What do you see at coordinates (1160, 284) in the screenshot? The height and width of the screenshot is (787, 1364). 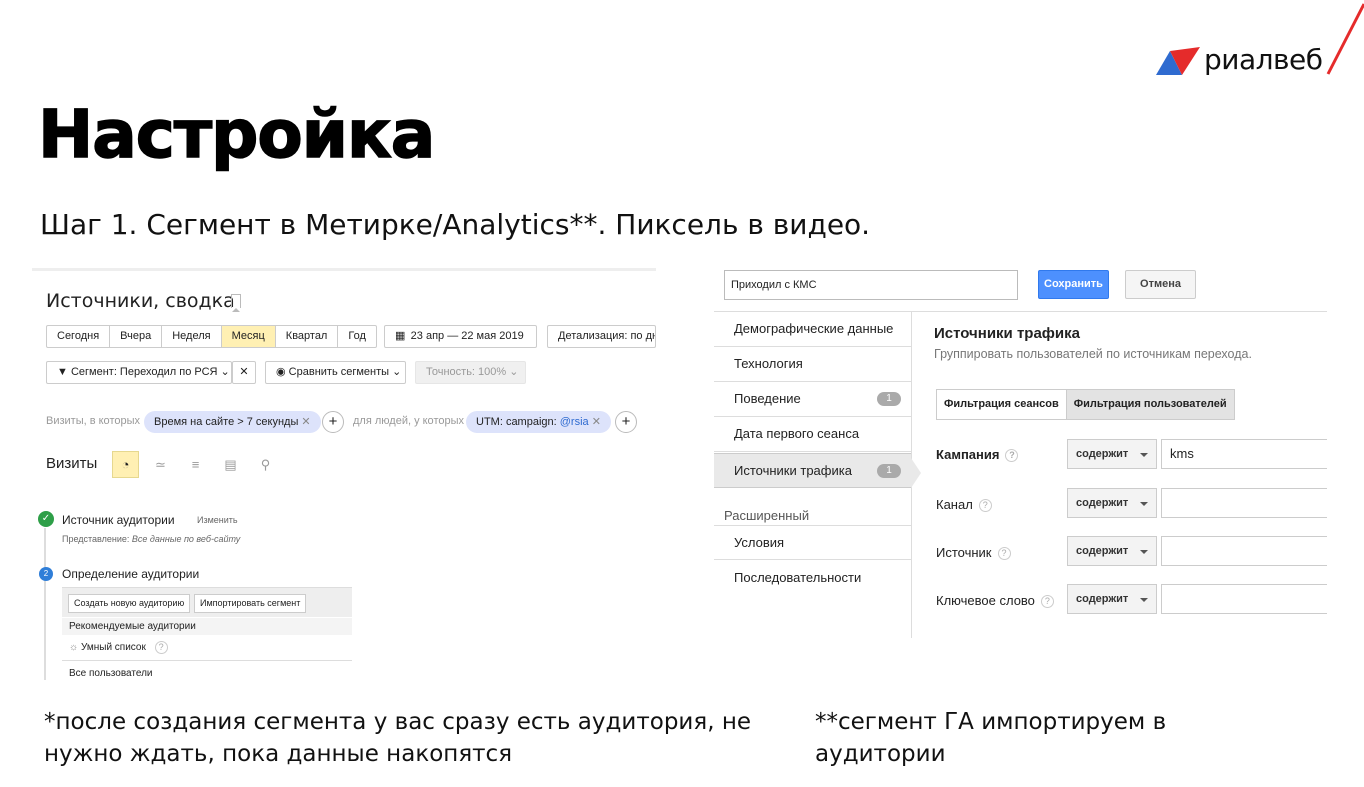 I see `cancel-button: Отмена` at bounding box center [1160, 284].